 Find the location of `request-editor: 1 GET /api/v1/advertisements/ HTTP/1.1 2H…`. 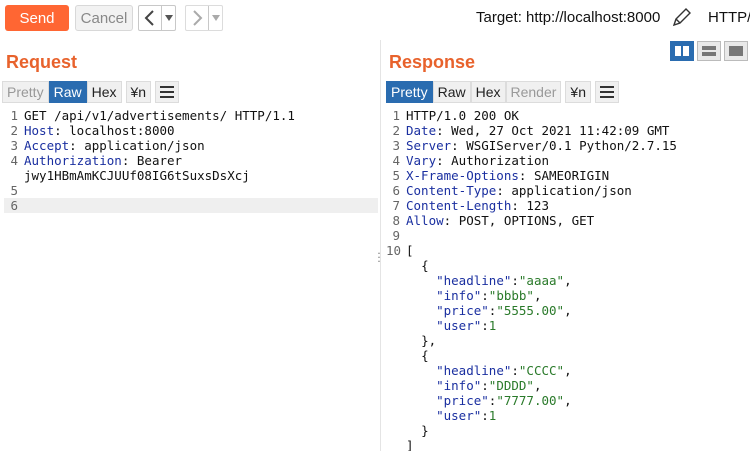

request-editor: 1 GET /api/v1/advertisements/ HTTP/1.1 2H… is located at coordinates (191, 160).